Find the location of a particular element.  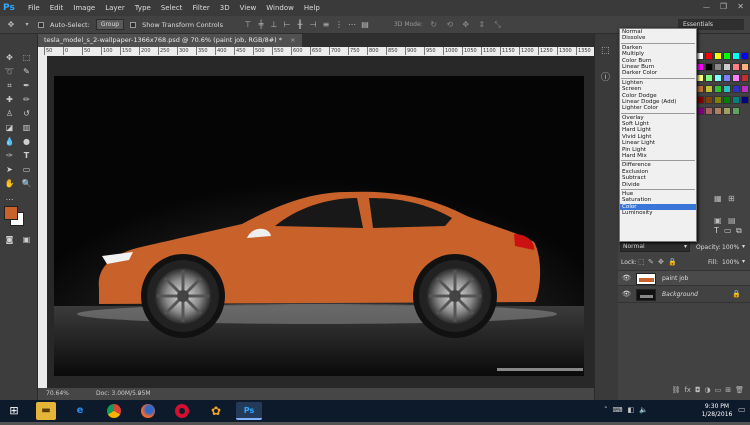

menu-type: Type is located at coordinates (143, 8).